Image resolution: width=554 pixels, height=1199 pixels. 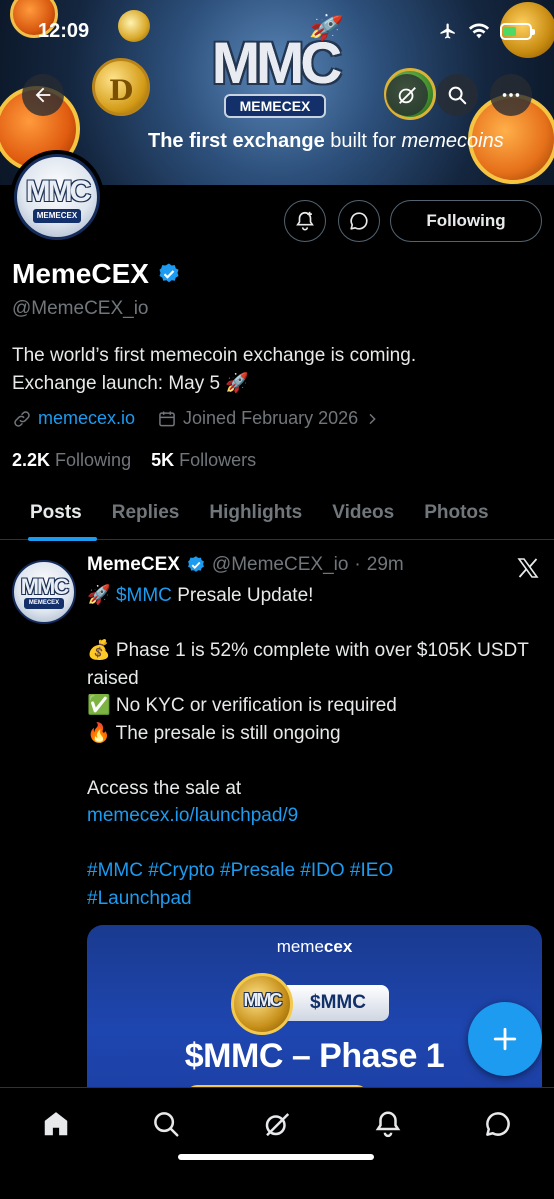 I want to click on display-name: MemeCEX, so click(x=96, y=274).